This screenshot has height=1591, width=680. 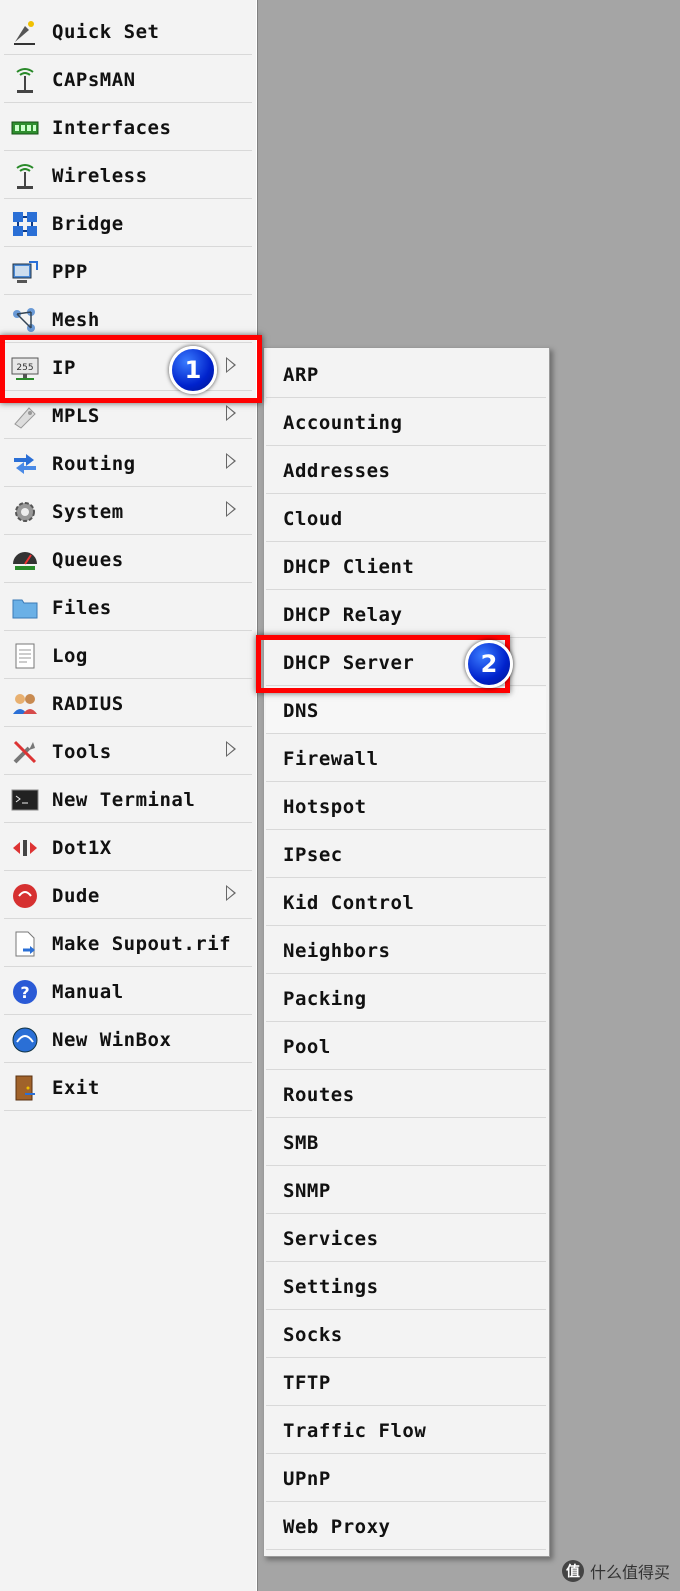 What do you see at coordinates (142, 944) in the screenshot?
I see `menu-label: Make Supout.rif` at bounding box center [142, 944].